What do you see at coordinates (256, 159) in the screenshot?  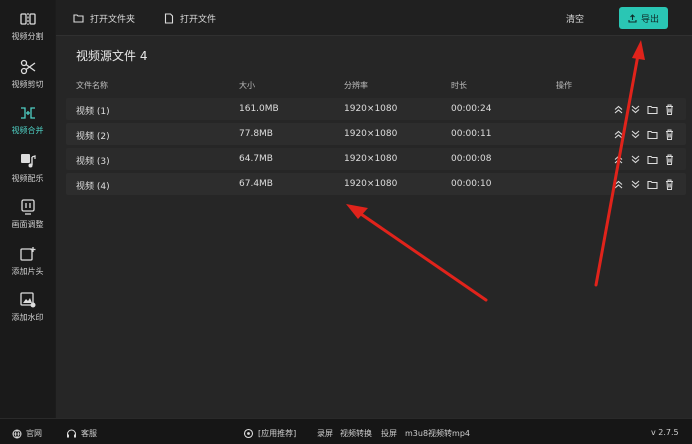 I see `file-size: 64.7MB` at bounding box center [256, 159].